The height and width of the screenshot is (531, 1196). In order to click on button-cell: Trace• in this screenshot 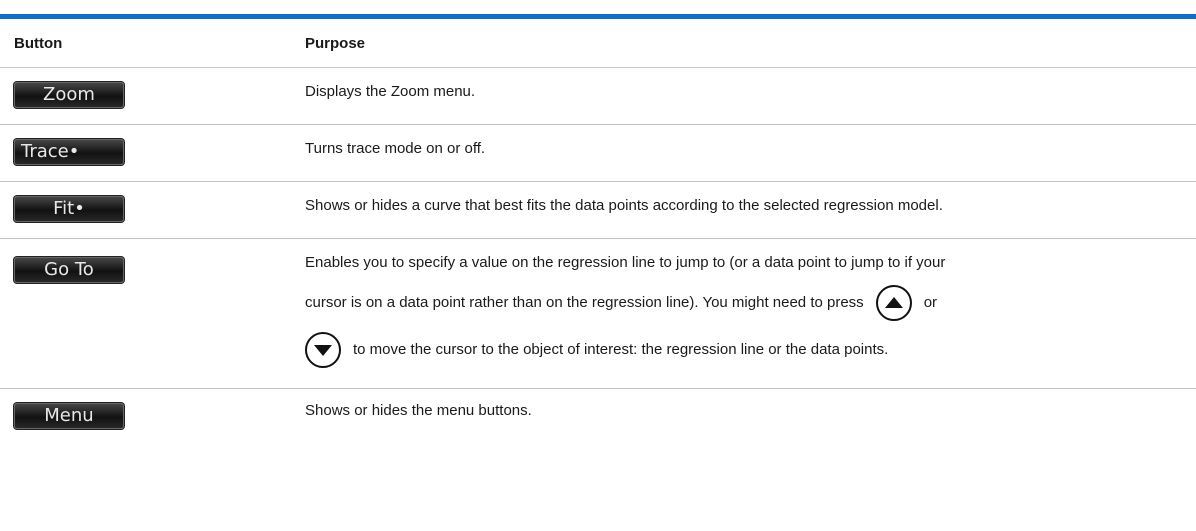, I will do `click(152, 145)`.